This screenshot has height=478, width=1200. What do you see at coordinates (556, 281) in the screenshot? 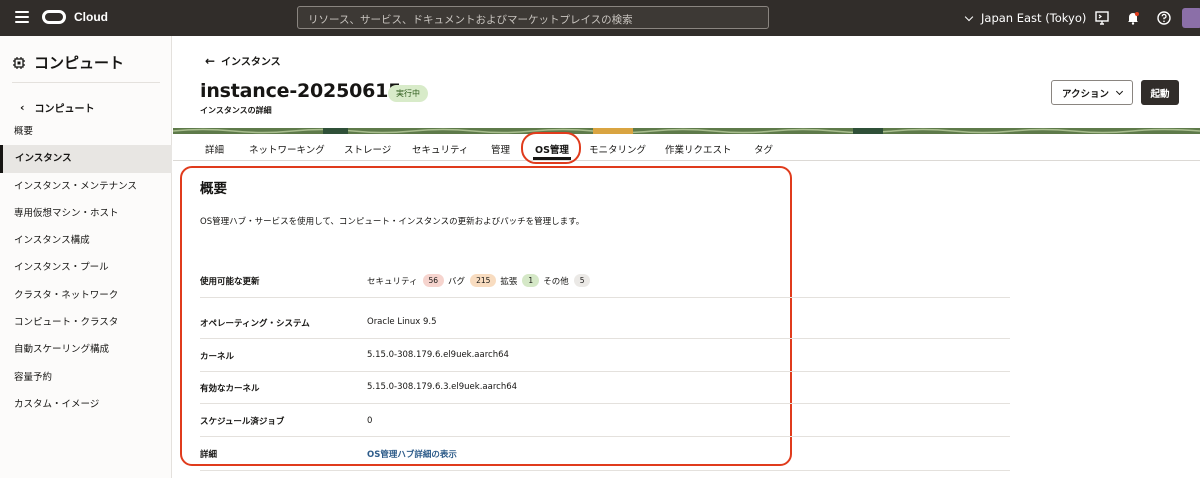
I see `update-type-other: その他` at bounding box center [556, 281].